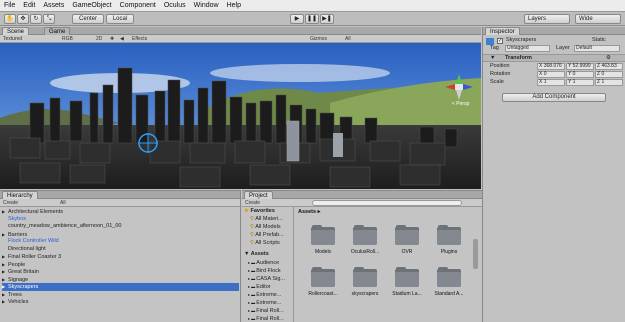 The width and height of the screenshot is (625, 322). What do you see at coordinates (365, 282) in the screenshot?
I see `asset-folder: skyscrapers` at bounding box center [365, 282].